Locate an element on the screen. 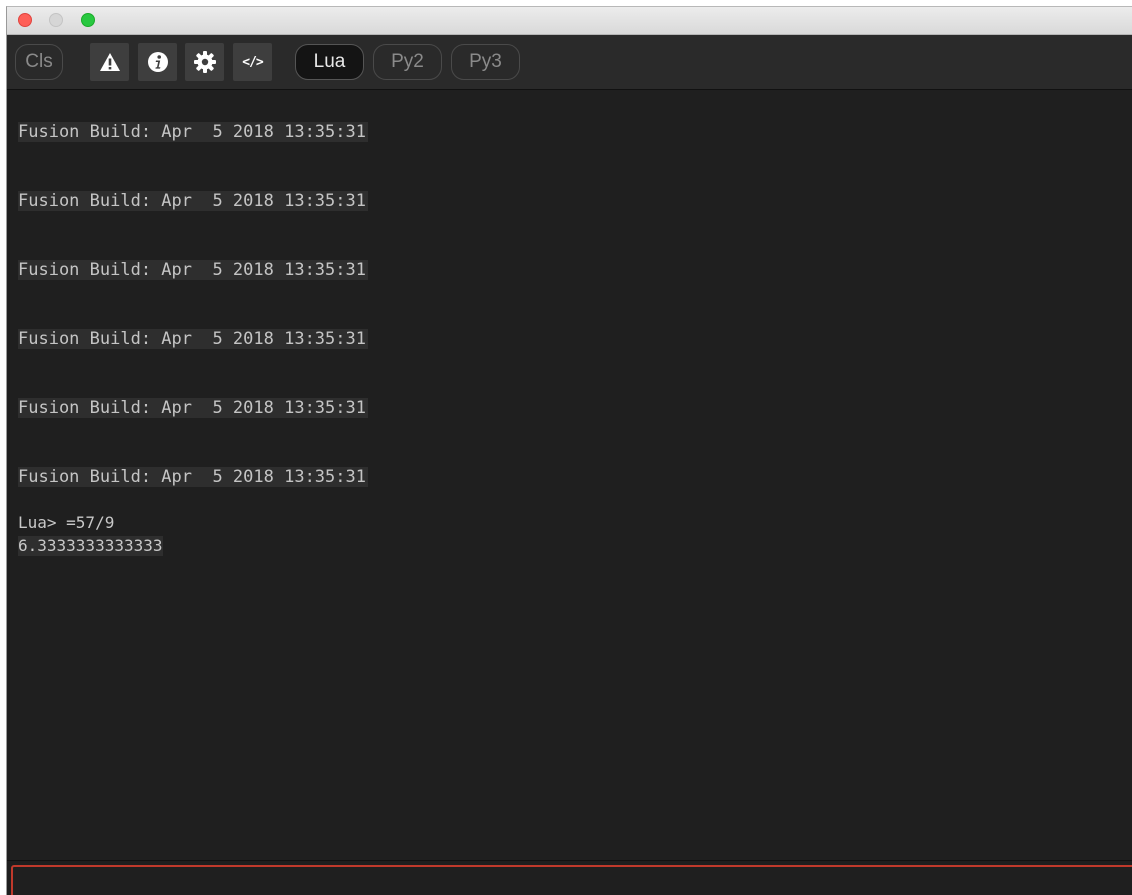  info-icon is located at coordinates (157, 62).